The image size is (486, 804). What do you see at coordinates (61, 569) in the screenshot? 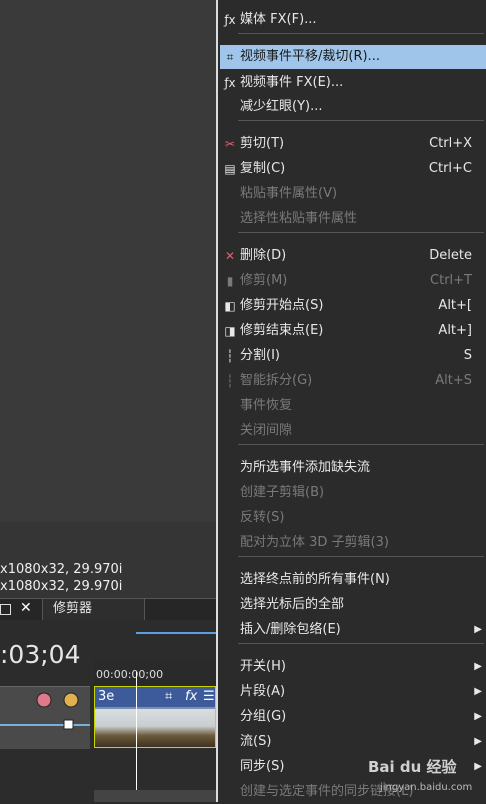
I see `project-info-line-1: x1080x32, 29.970i` at bounding box center [61, 569].